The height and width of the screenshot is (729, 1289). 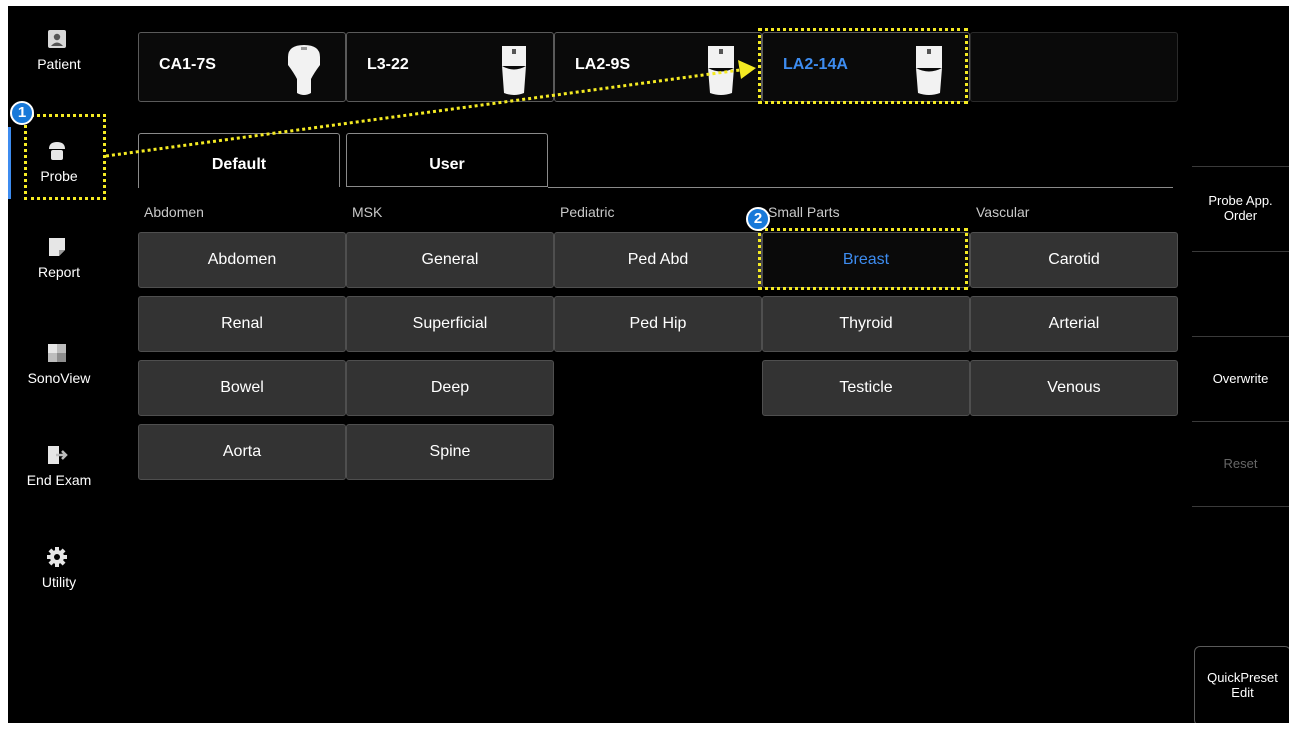 I want to click on reset-button: Reset, so click(x=1240, y=463).